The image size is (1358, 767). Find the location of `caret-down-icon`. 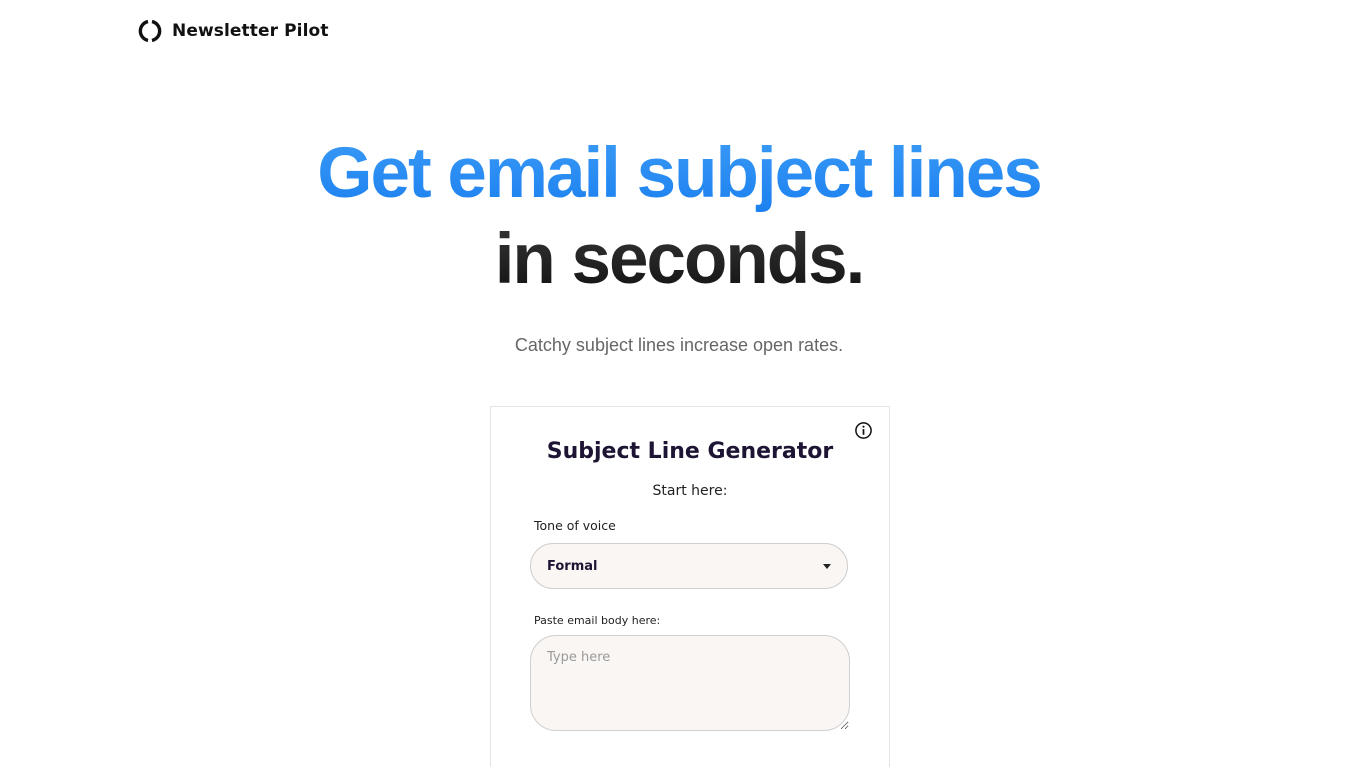

caret-down-icon is located at coordinates (827, 566).